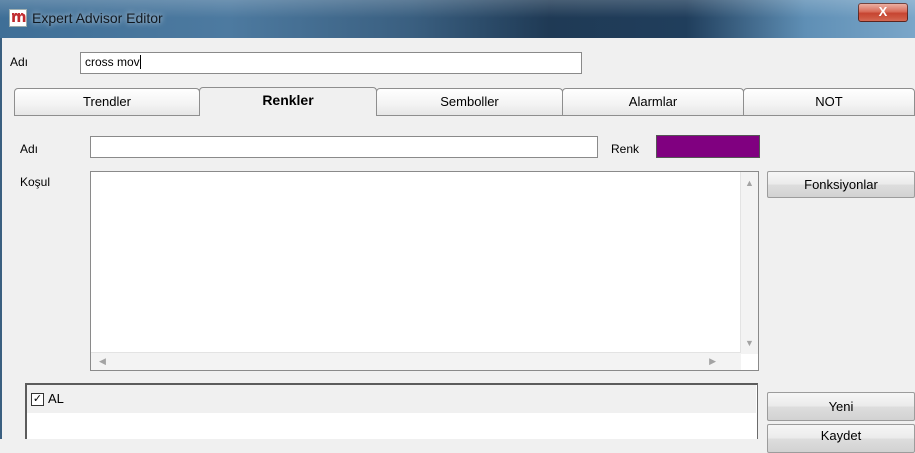  Describe the element at coordinates (416, 361) in the screenshot. I see `horizontal-scrollbar: ◀ ▶` at that location.